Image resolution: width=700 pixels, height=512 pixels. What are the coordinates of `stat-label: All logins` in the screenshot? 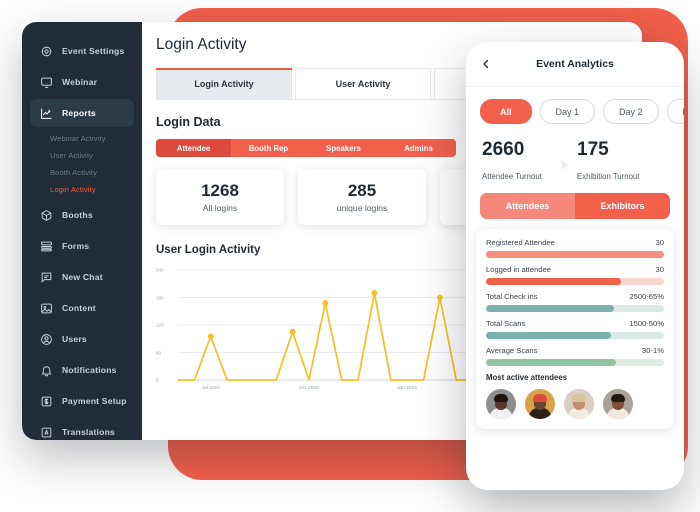 It's located at (220, 207).